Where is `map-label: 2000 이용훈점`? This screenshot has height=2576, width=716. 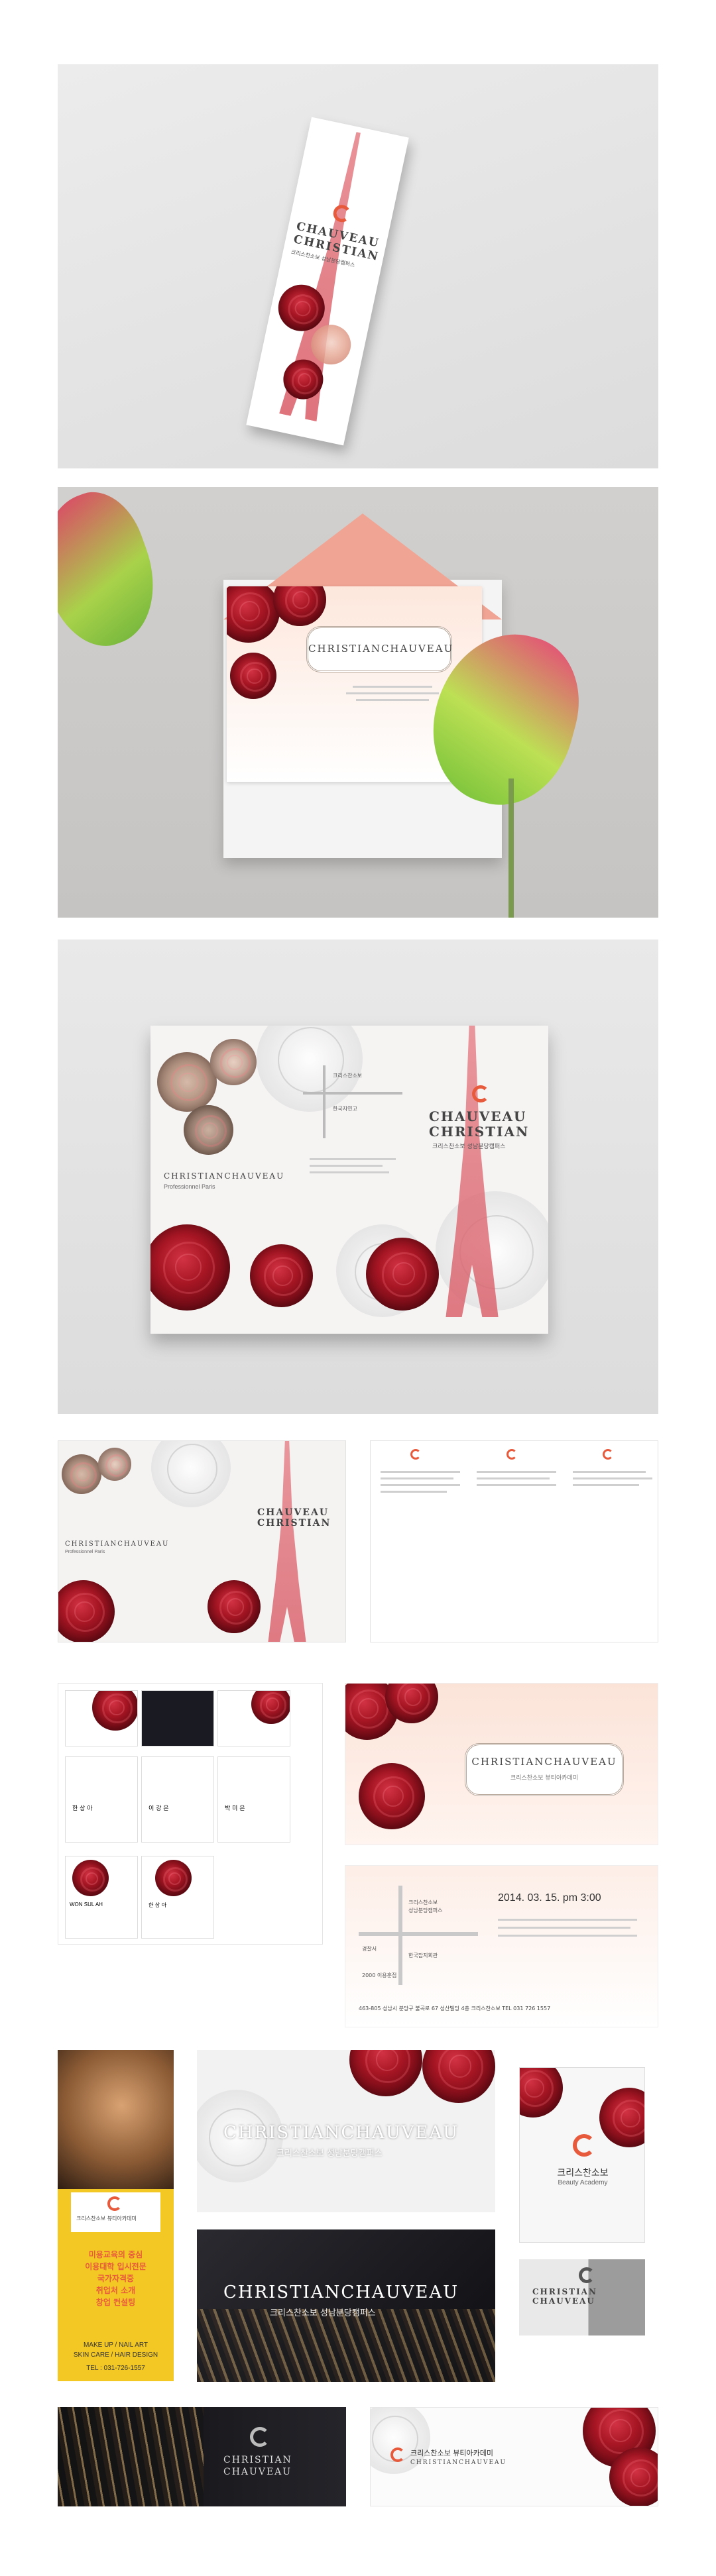
map-label: 2000 이용훈점 is located at coordinates (379, 1975).